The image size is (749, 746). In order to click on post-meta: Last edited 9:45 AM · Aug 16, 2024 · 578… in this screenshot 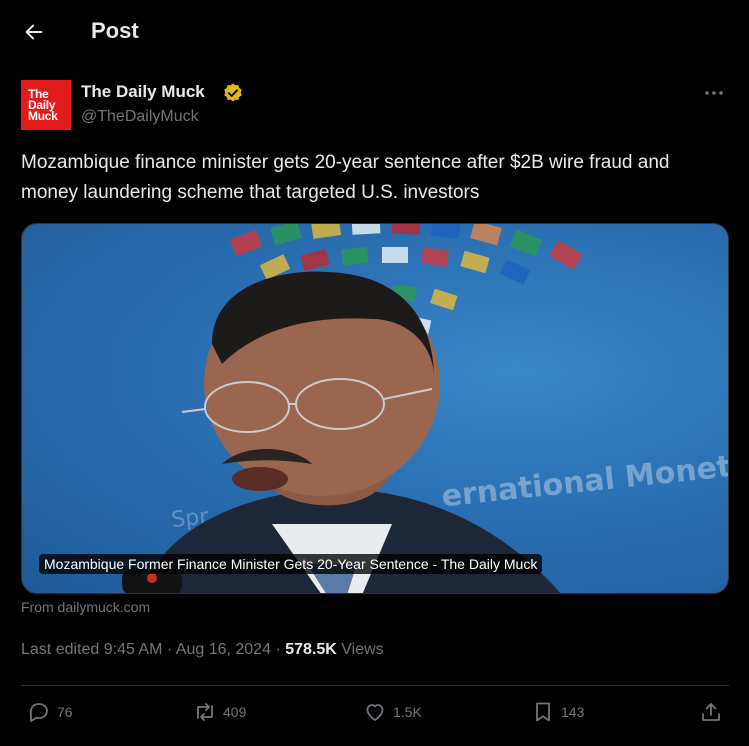, I will do `click(202, 650)`.